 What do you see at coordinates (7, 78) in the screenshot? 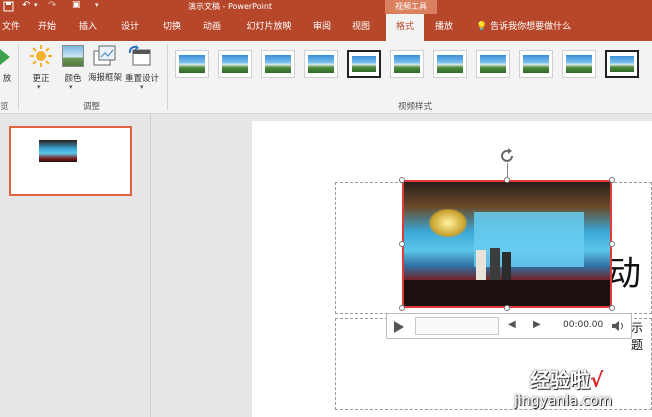
I see `play-button: 放` at bounding box center [7, 78].